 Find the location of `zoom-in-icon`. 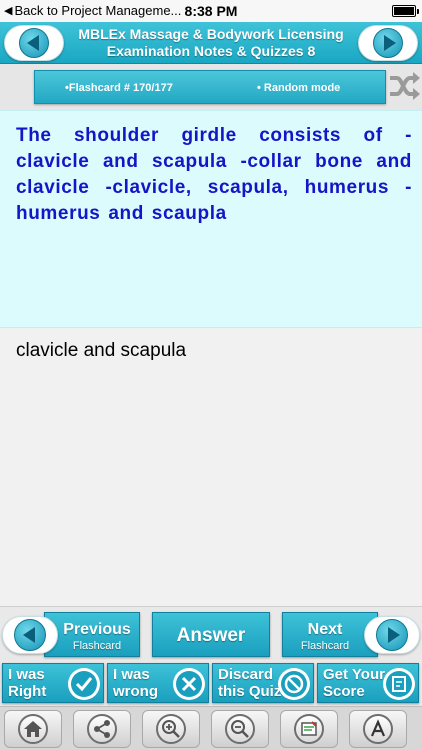

zoom-in-icon is located at coordinates (171, 729).